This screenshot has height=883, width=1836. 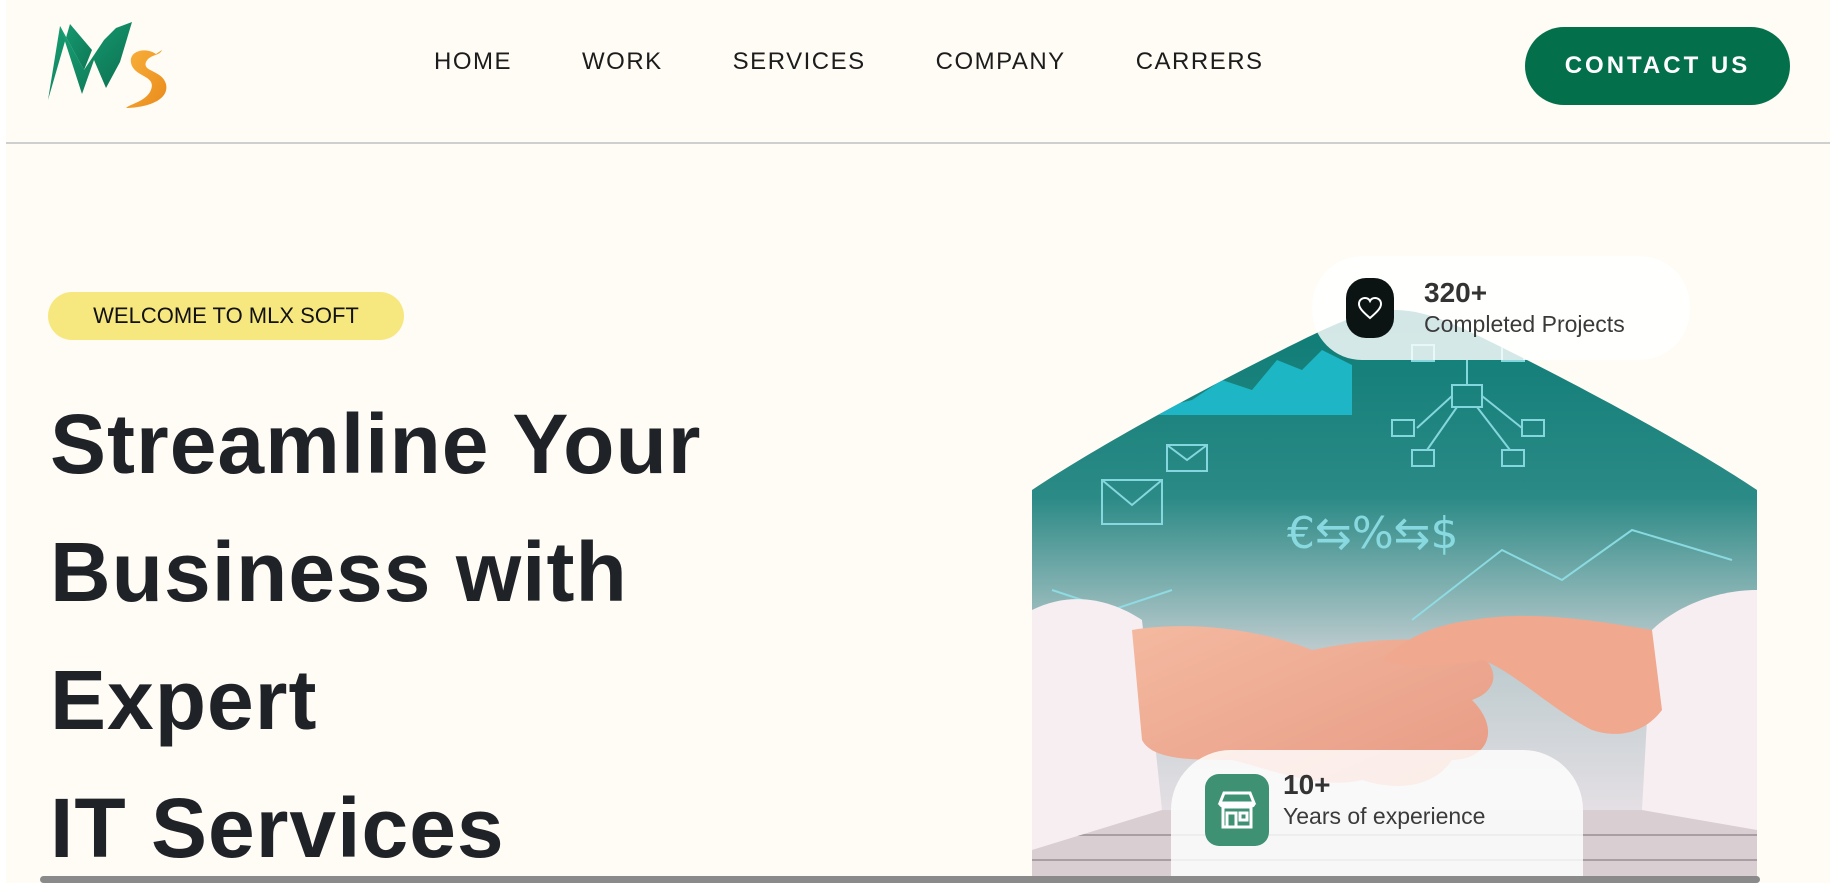 I want to click on welcome-badge: WELCOME TO MLX SOFT, so click(x=226, y=316).